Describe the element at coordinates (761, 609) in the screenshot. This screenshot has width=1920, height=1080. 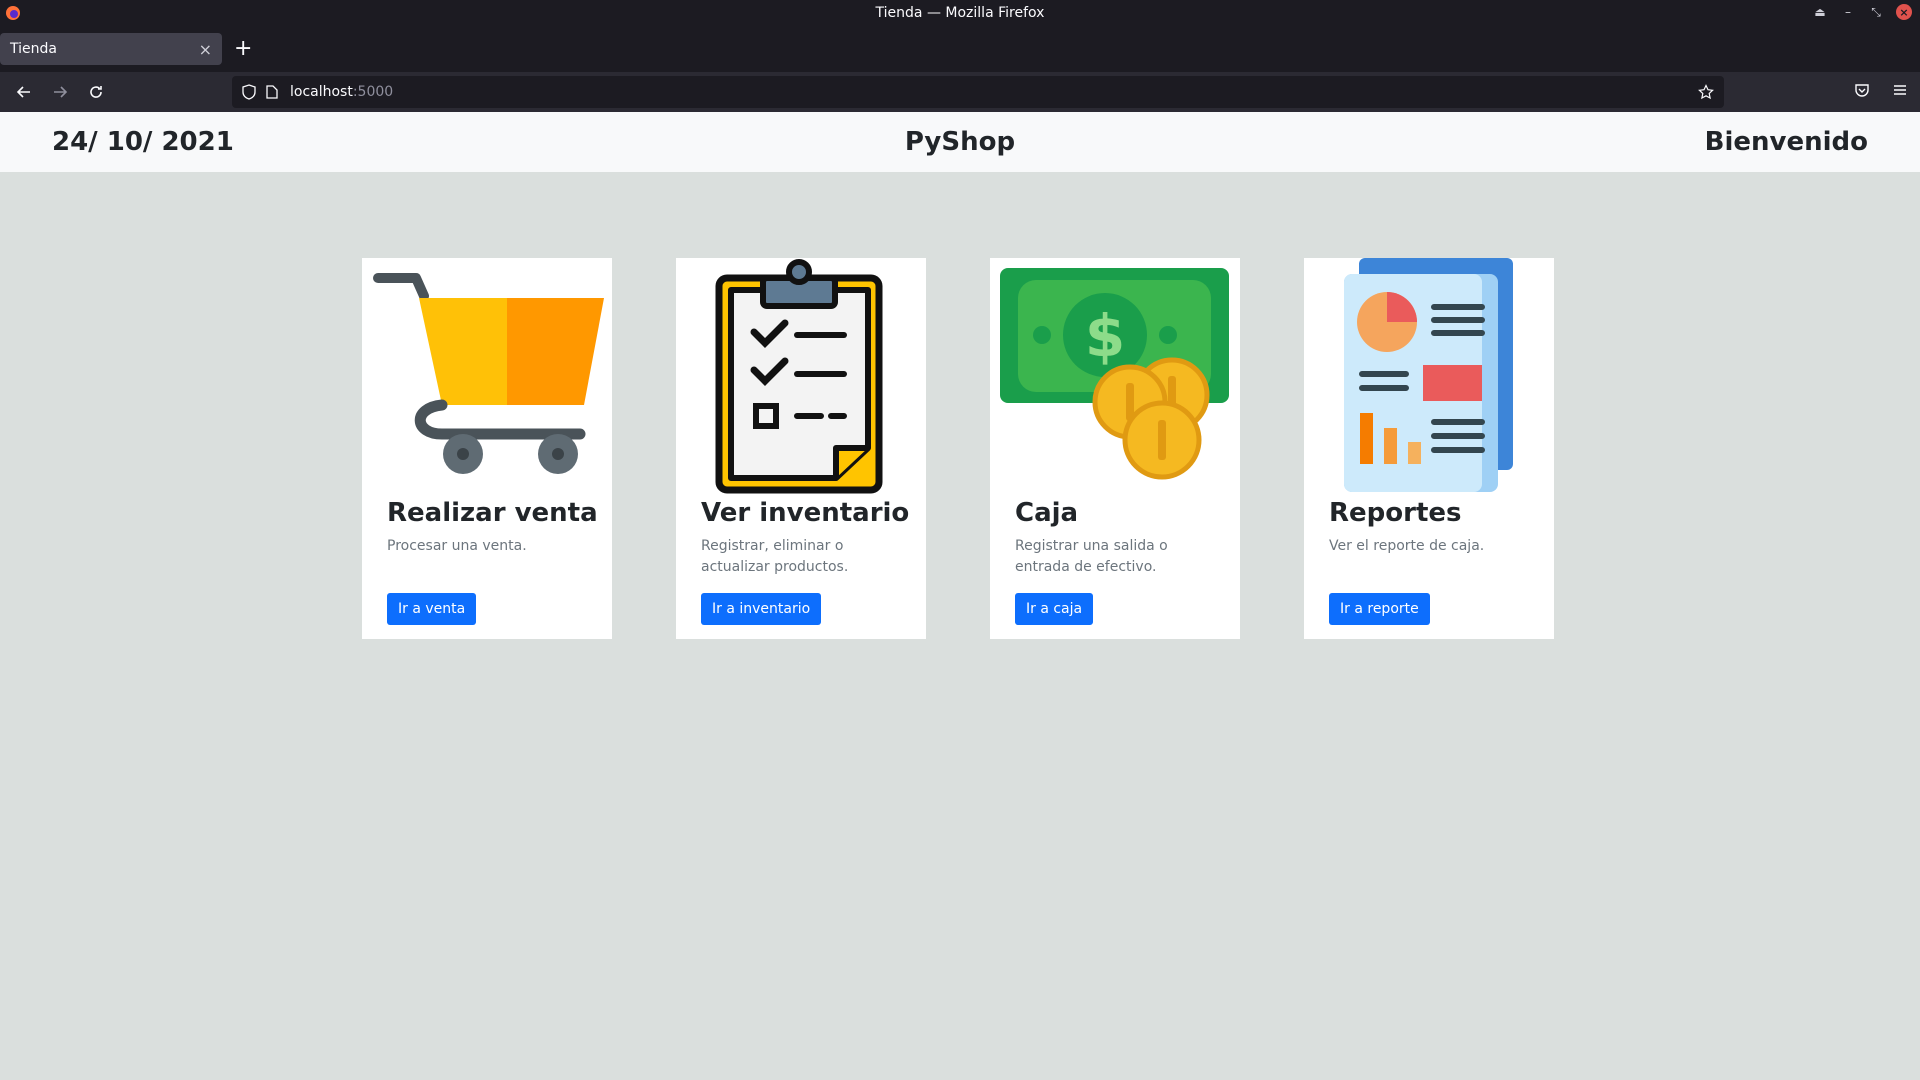
I see `ir-a-inventario-button: Ir a inventario` at that location.